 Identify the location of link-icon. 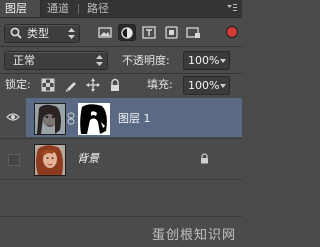
(71, 118).